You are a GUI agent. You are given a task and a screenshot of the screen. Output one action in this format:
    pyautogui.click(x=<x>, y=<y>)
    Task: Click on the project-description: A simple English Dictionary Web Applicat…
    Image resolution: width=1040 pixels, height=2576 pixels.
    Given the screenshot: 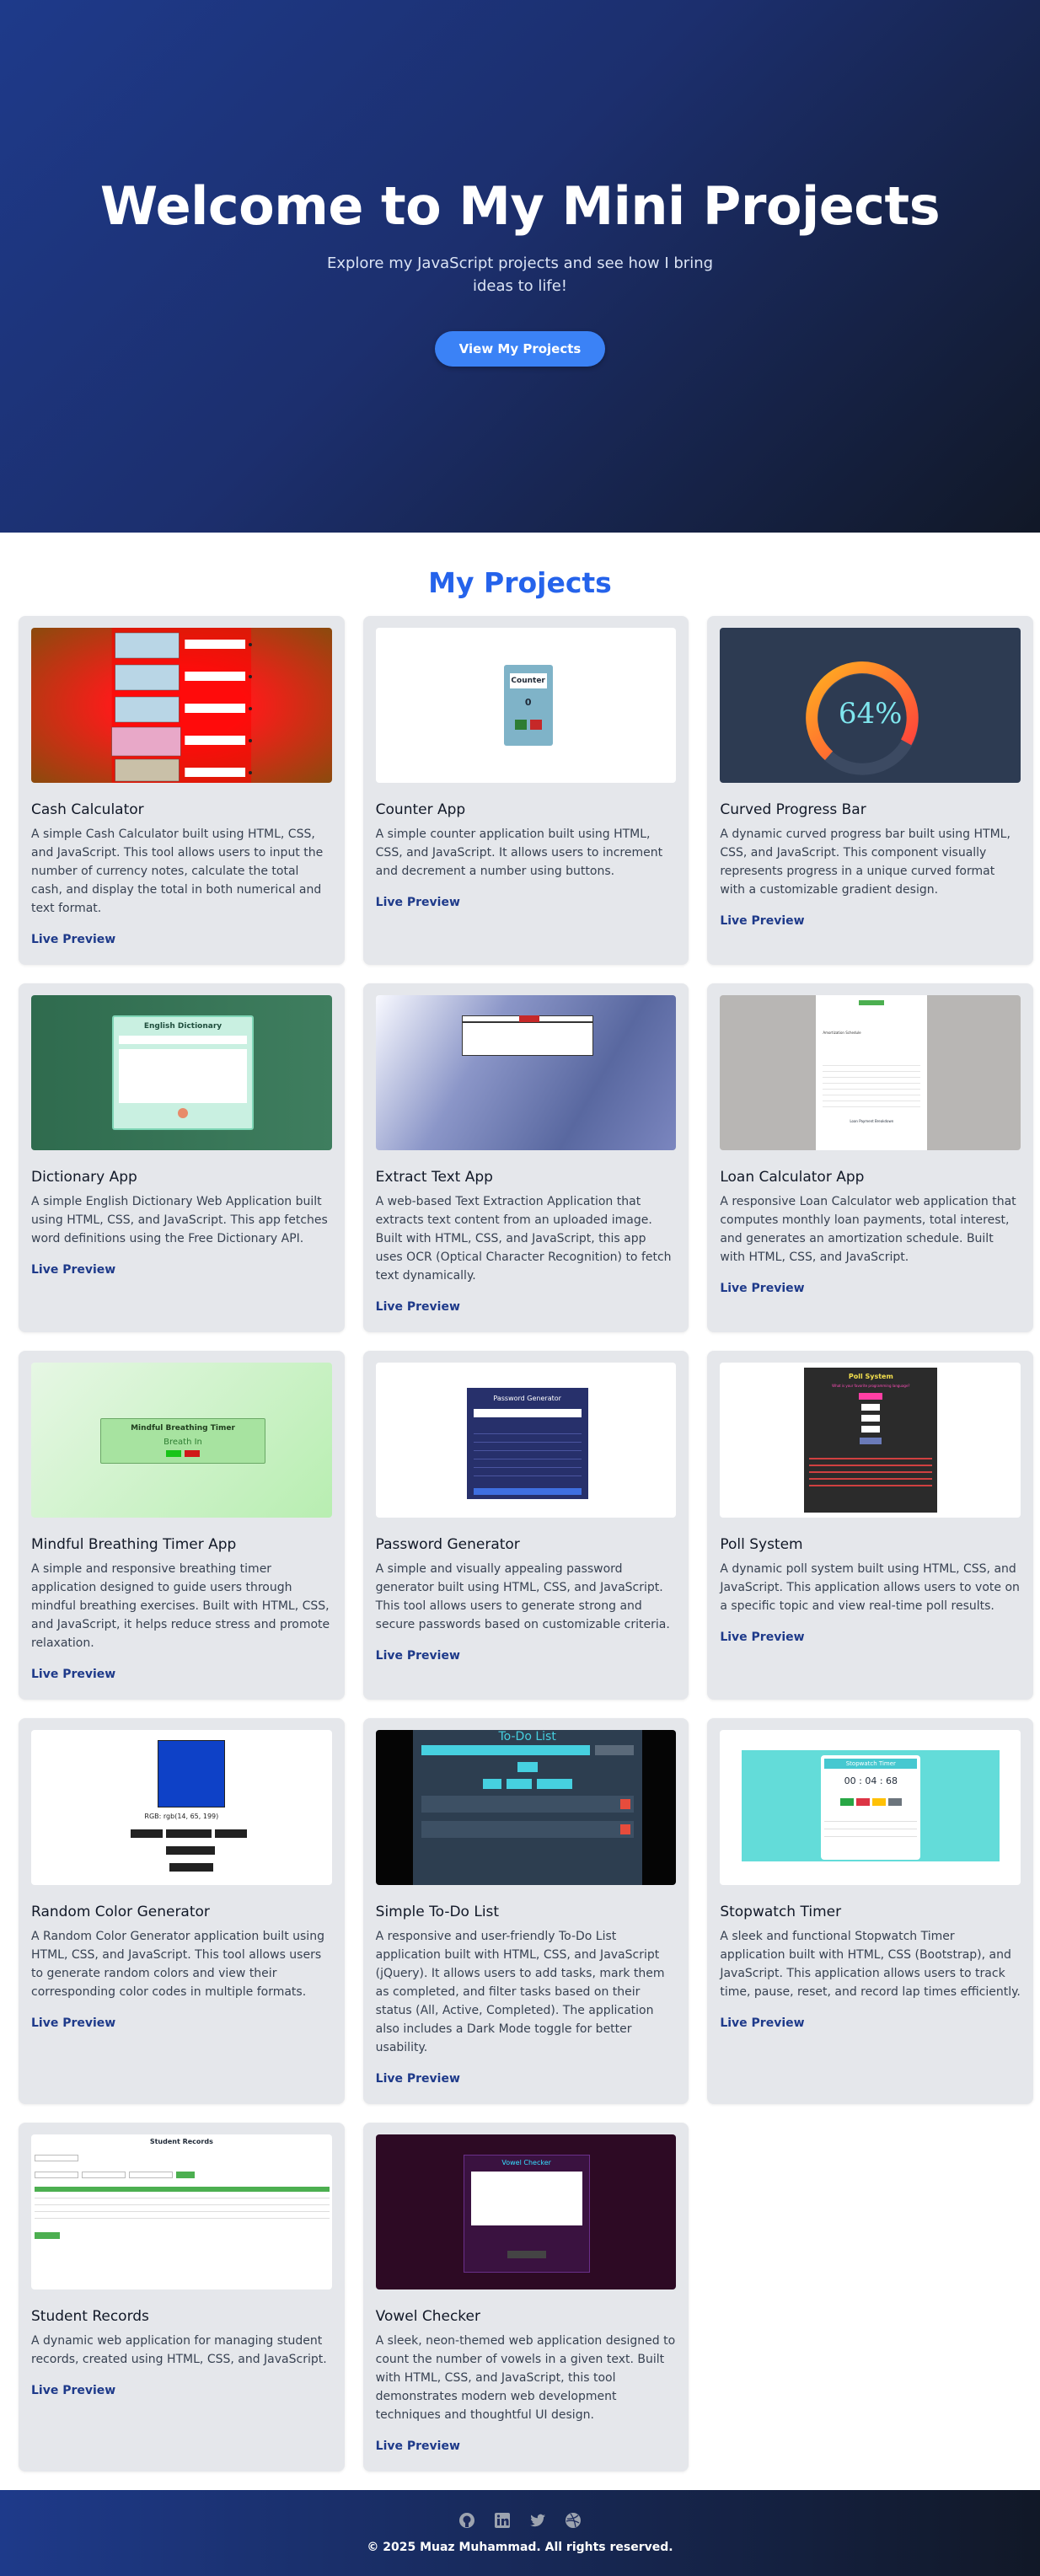 What is the action you would take?
    pyautogui.click(x=179, y=1220)
    